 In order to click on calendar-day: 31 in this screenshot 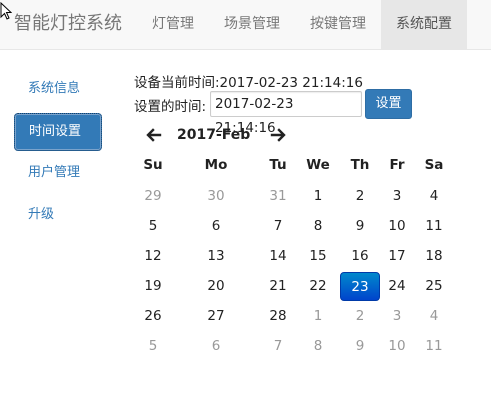, I will do `click(278, 196)`.